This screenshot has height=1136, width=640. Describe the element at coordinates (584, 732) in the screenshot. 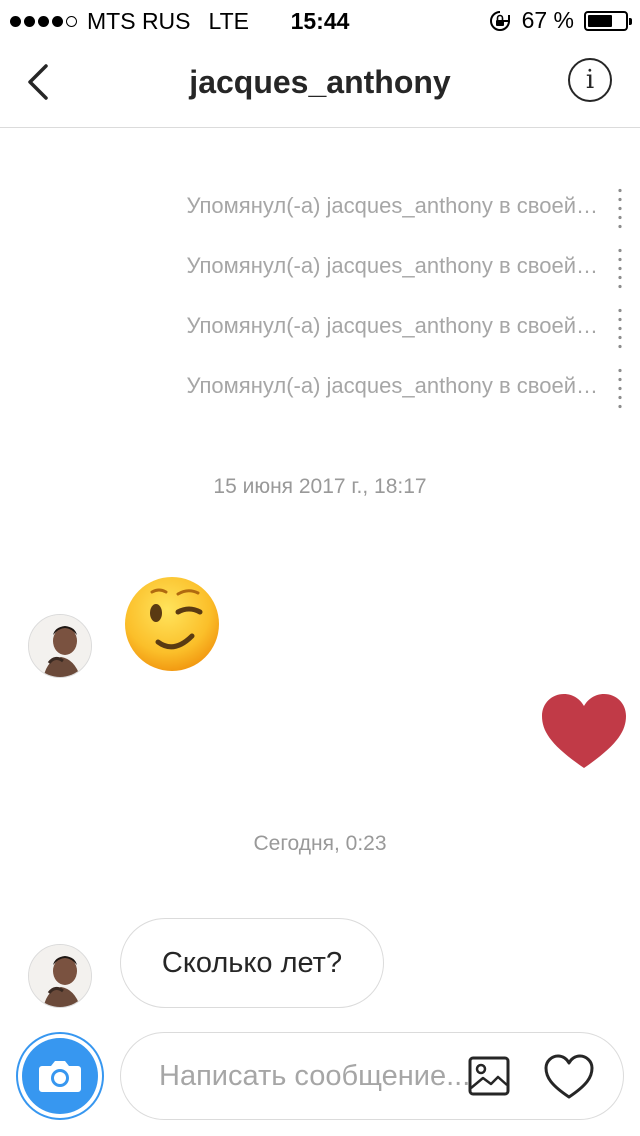

I see `heart-message` at that location.